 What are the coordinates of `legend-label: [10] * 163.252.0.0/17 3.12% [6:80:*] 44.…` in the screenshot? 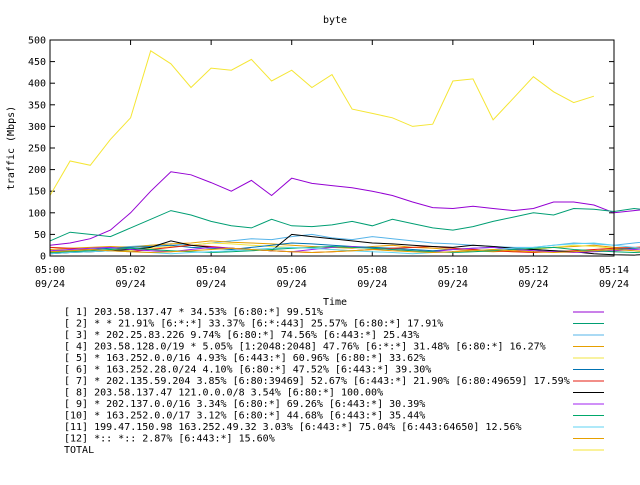 It's located at (244, 416).